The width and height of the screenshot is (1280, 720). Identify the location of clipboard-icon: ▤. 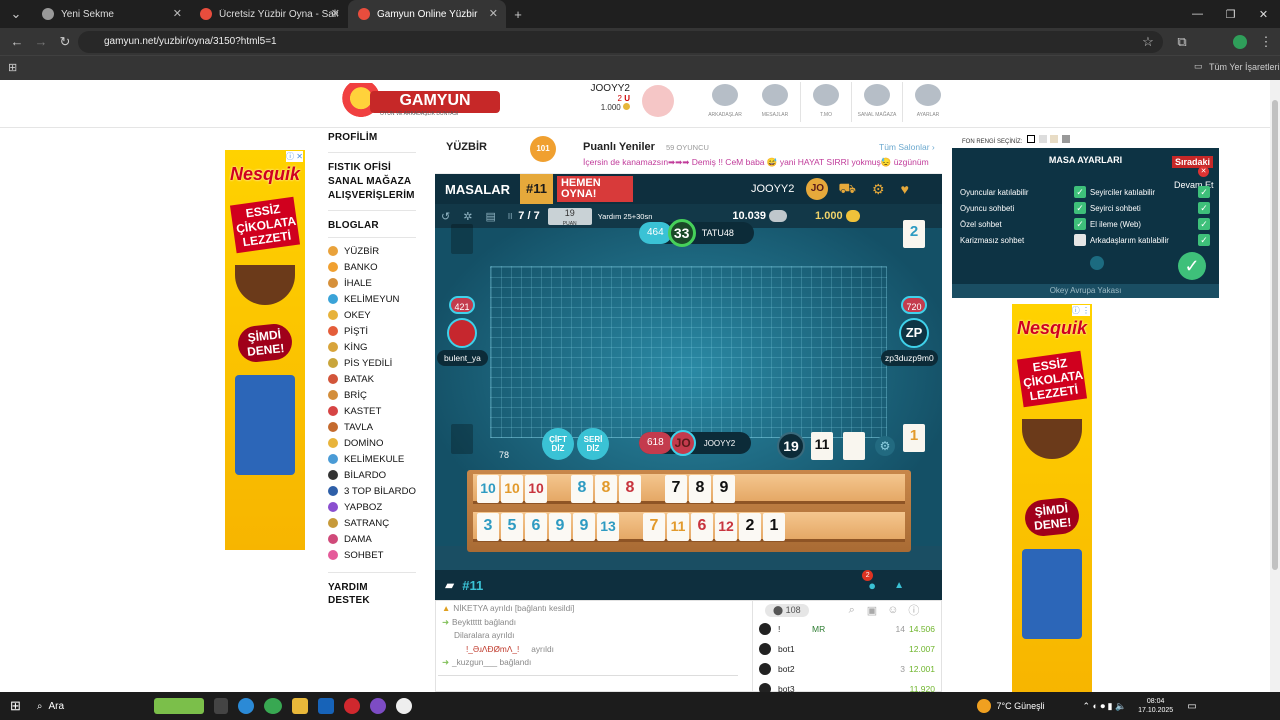
(490, 216).